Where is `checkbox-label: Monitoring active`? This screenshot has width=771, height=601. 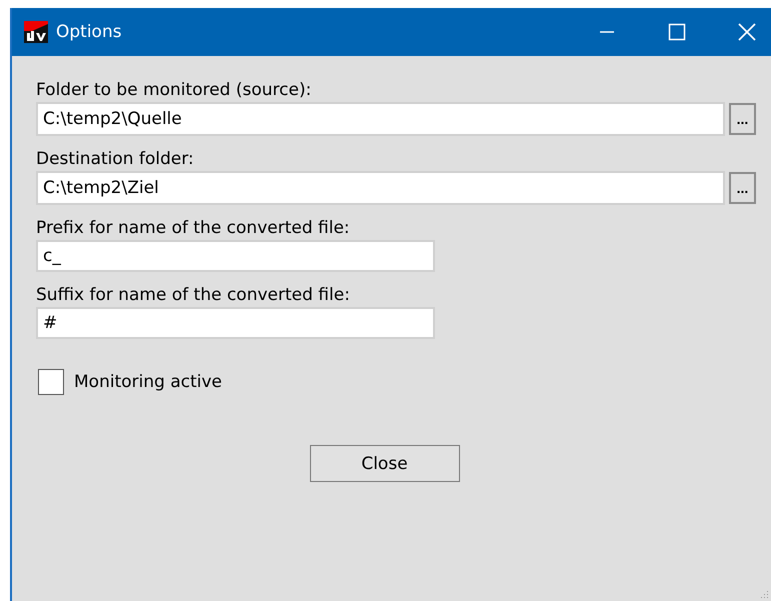 checkbox-label: Monitoring active is located at coordinates (148, 382).